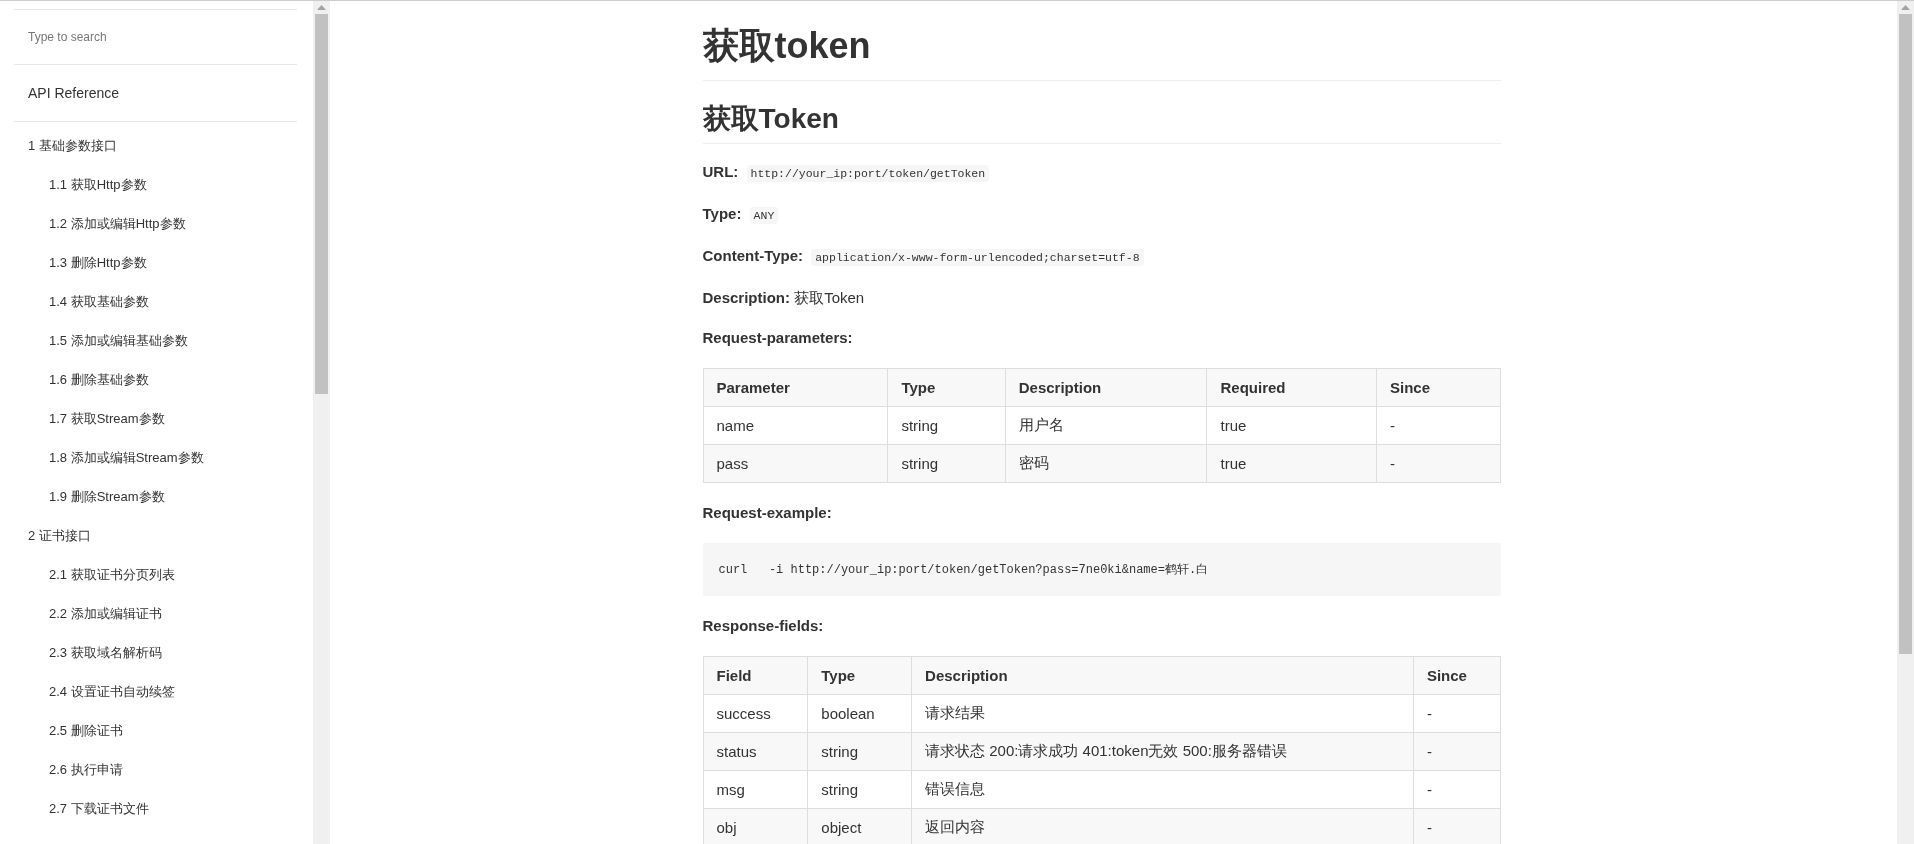  I want to click on nav-subitem: 1.9 删除Stream参数, so click(155, 496).